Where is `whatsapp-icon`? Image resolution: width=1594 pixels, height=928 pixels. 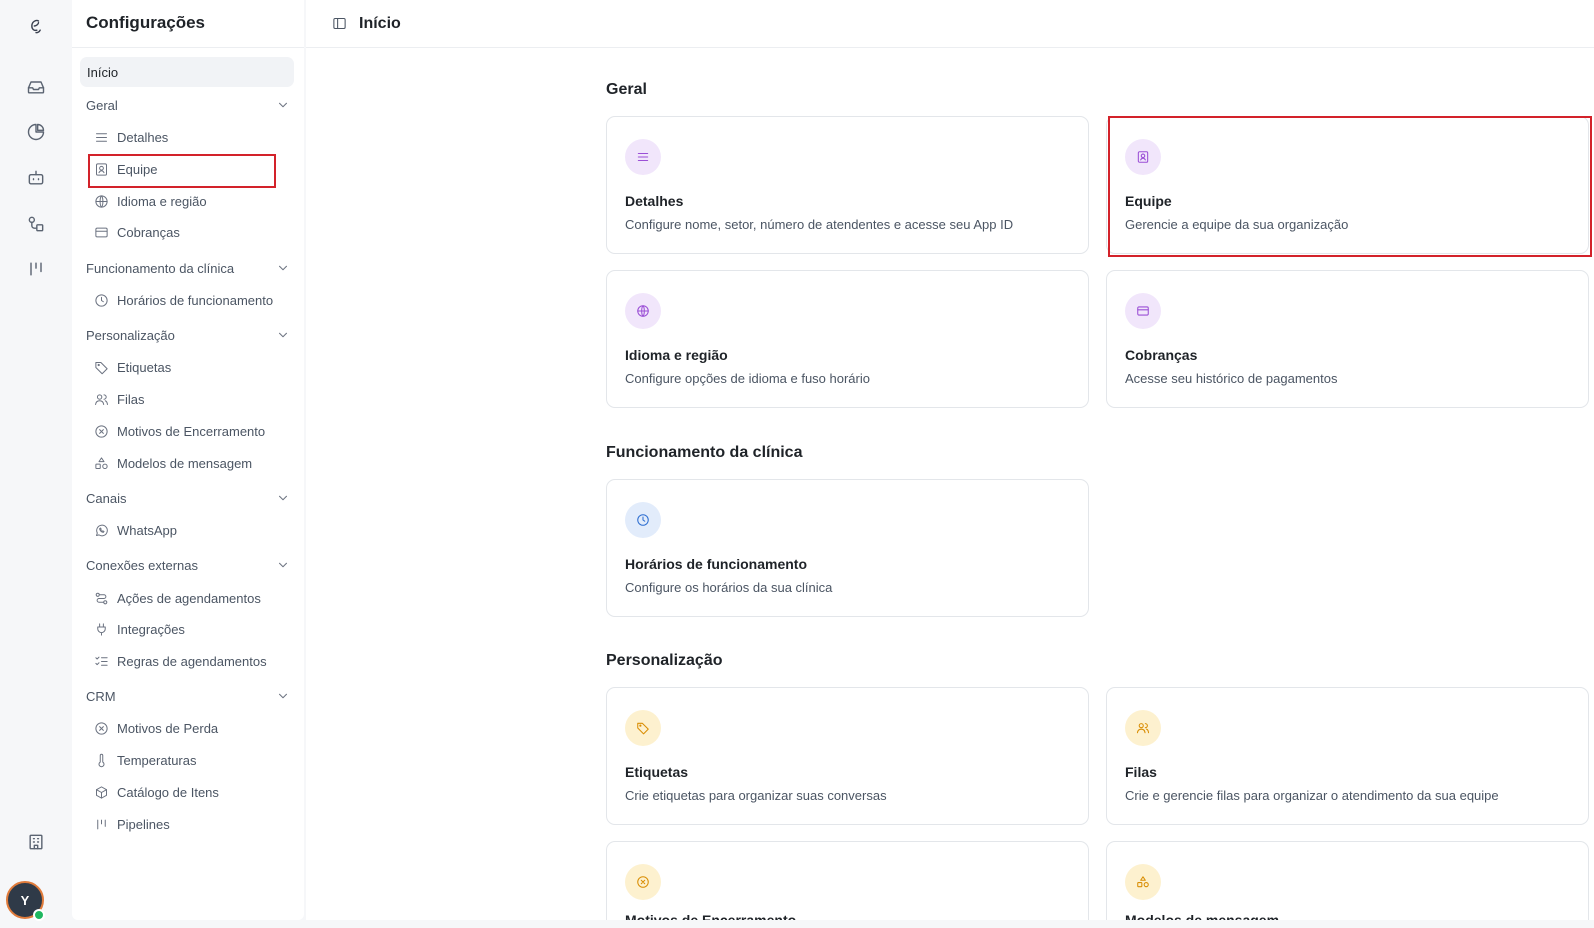
whatsapp-icon is located at coordinates (102, 530).